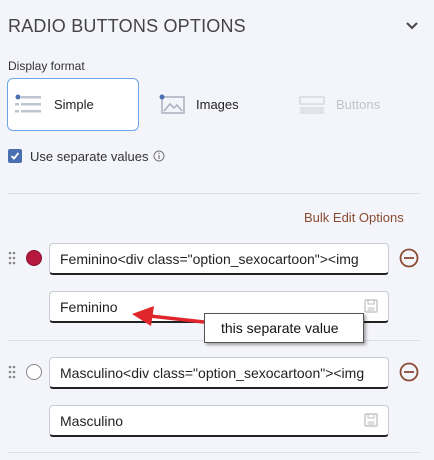 The height and width of the screenshot is (460, 434). I want to click on annotation-text: this separate value, so click(280, 328).